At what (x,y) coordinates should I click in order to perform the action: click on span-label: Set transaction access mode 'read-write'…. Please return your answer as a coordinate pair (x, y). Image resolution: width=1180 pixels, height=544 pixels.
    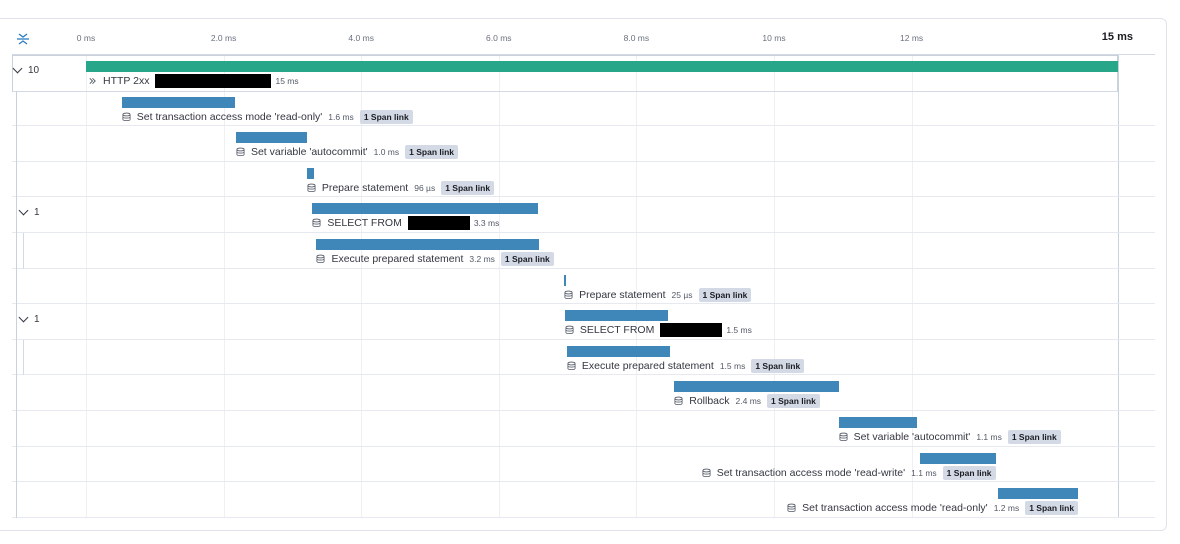
    Looking at the image, I should click on (849, 472).